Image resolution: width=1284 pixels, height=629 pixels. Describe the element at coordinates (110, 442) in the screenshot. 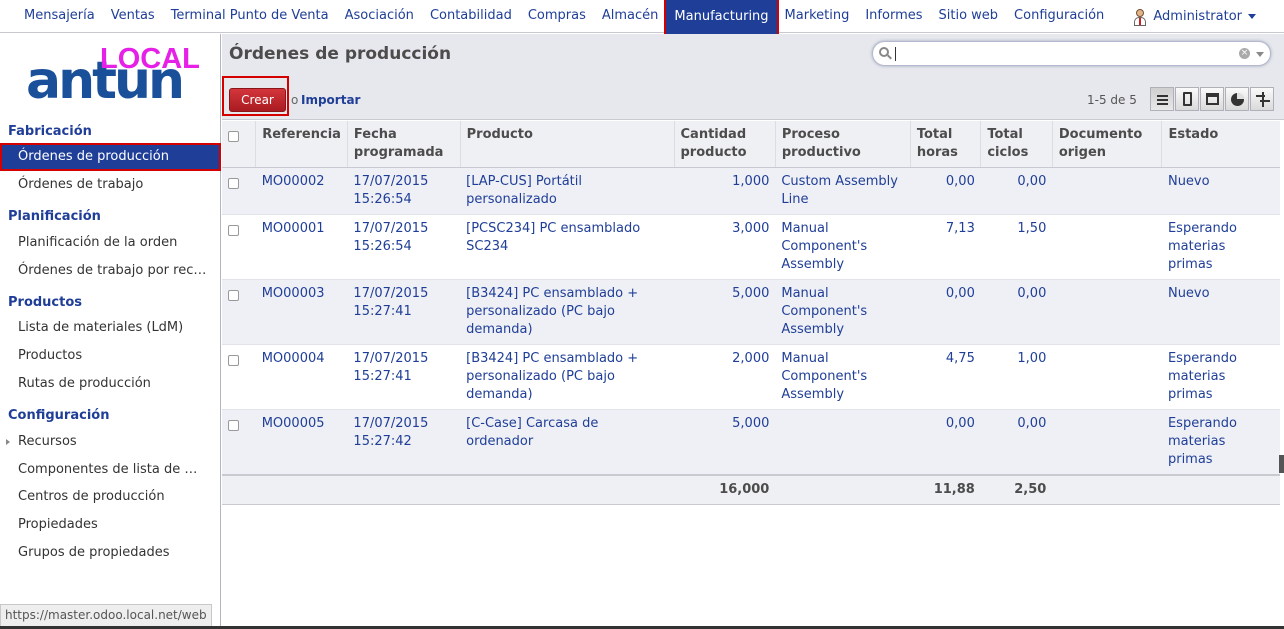

I see `sidebar-item: Recursos` at that location.